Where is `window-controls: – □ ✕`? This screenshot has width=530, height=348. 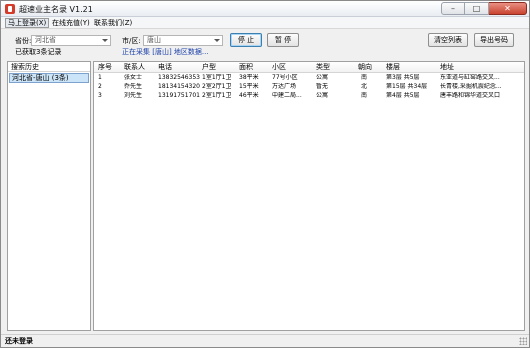 window-controls: – □ ✕ is located at coordinates (484, 8).